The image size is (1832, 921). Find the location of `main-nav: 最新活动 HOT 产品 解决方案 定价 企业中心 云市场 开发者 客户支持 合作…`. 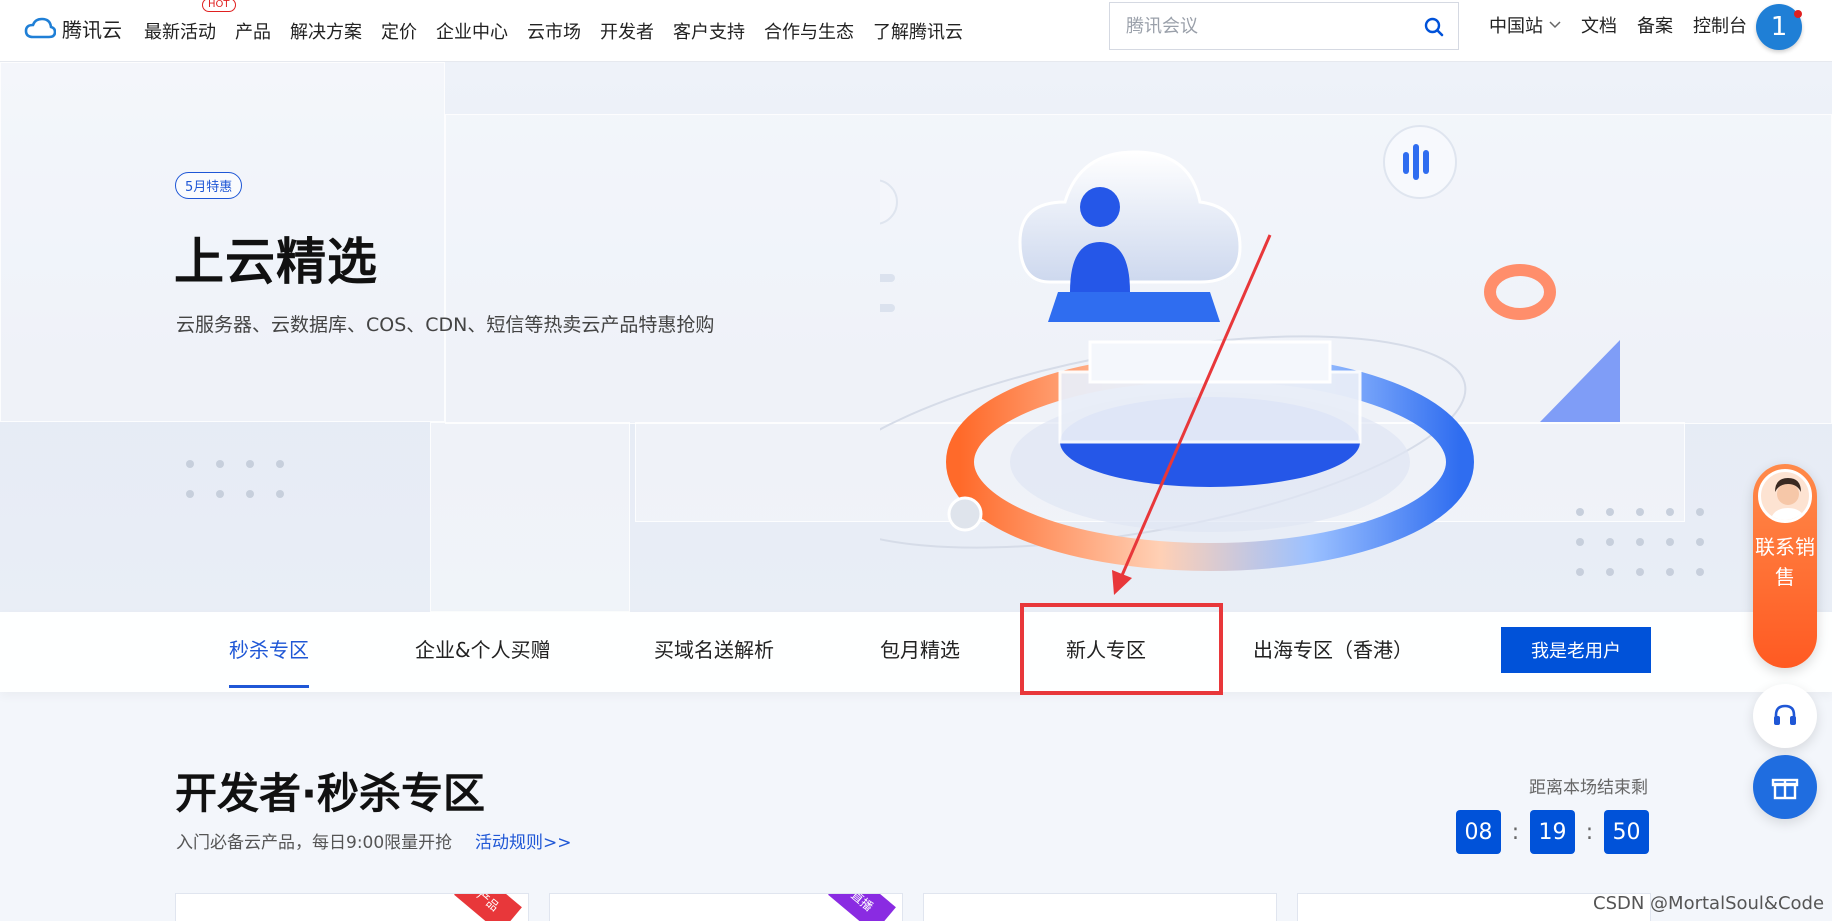

main-nav: 最新活动 HOT 产品 解决方案 定价 企业中心 云市场 开发者 客户支持 合作… is located at coordinates (563, 31).